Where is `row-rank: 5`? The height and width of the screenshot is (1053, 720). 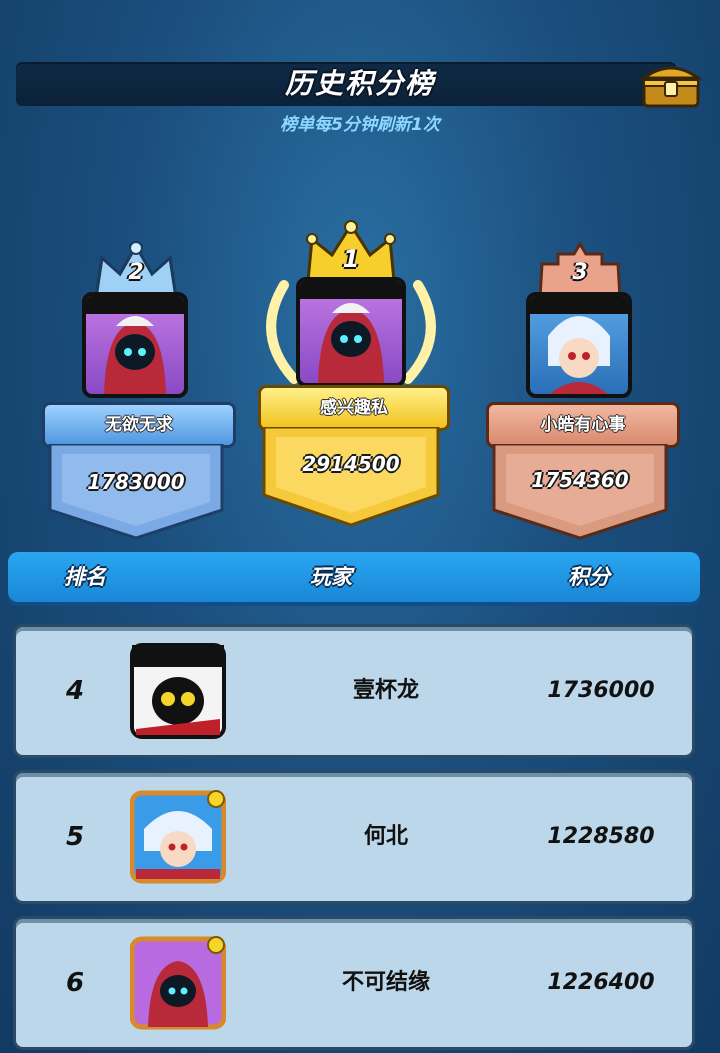 row-rank: 5 is located at coordinates (75, 837).